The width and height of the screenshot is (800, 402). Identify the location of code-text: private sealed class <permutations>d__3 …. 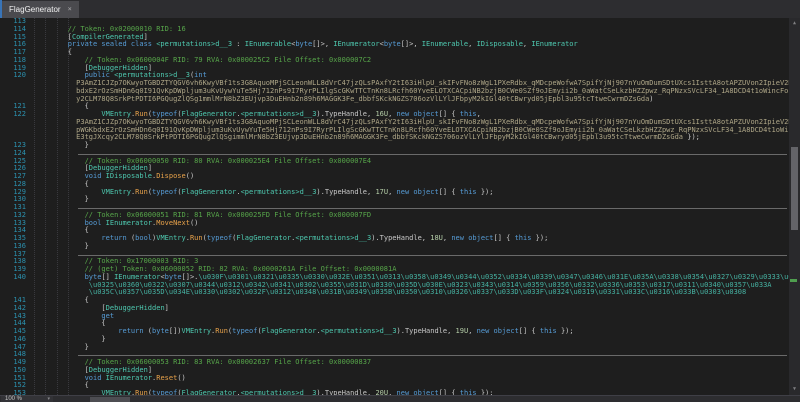
(306, 44).